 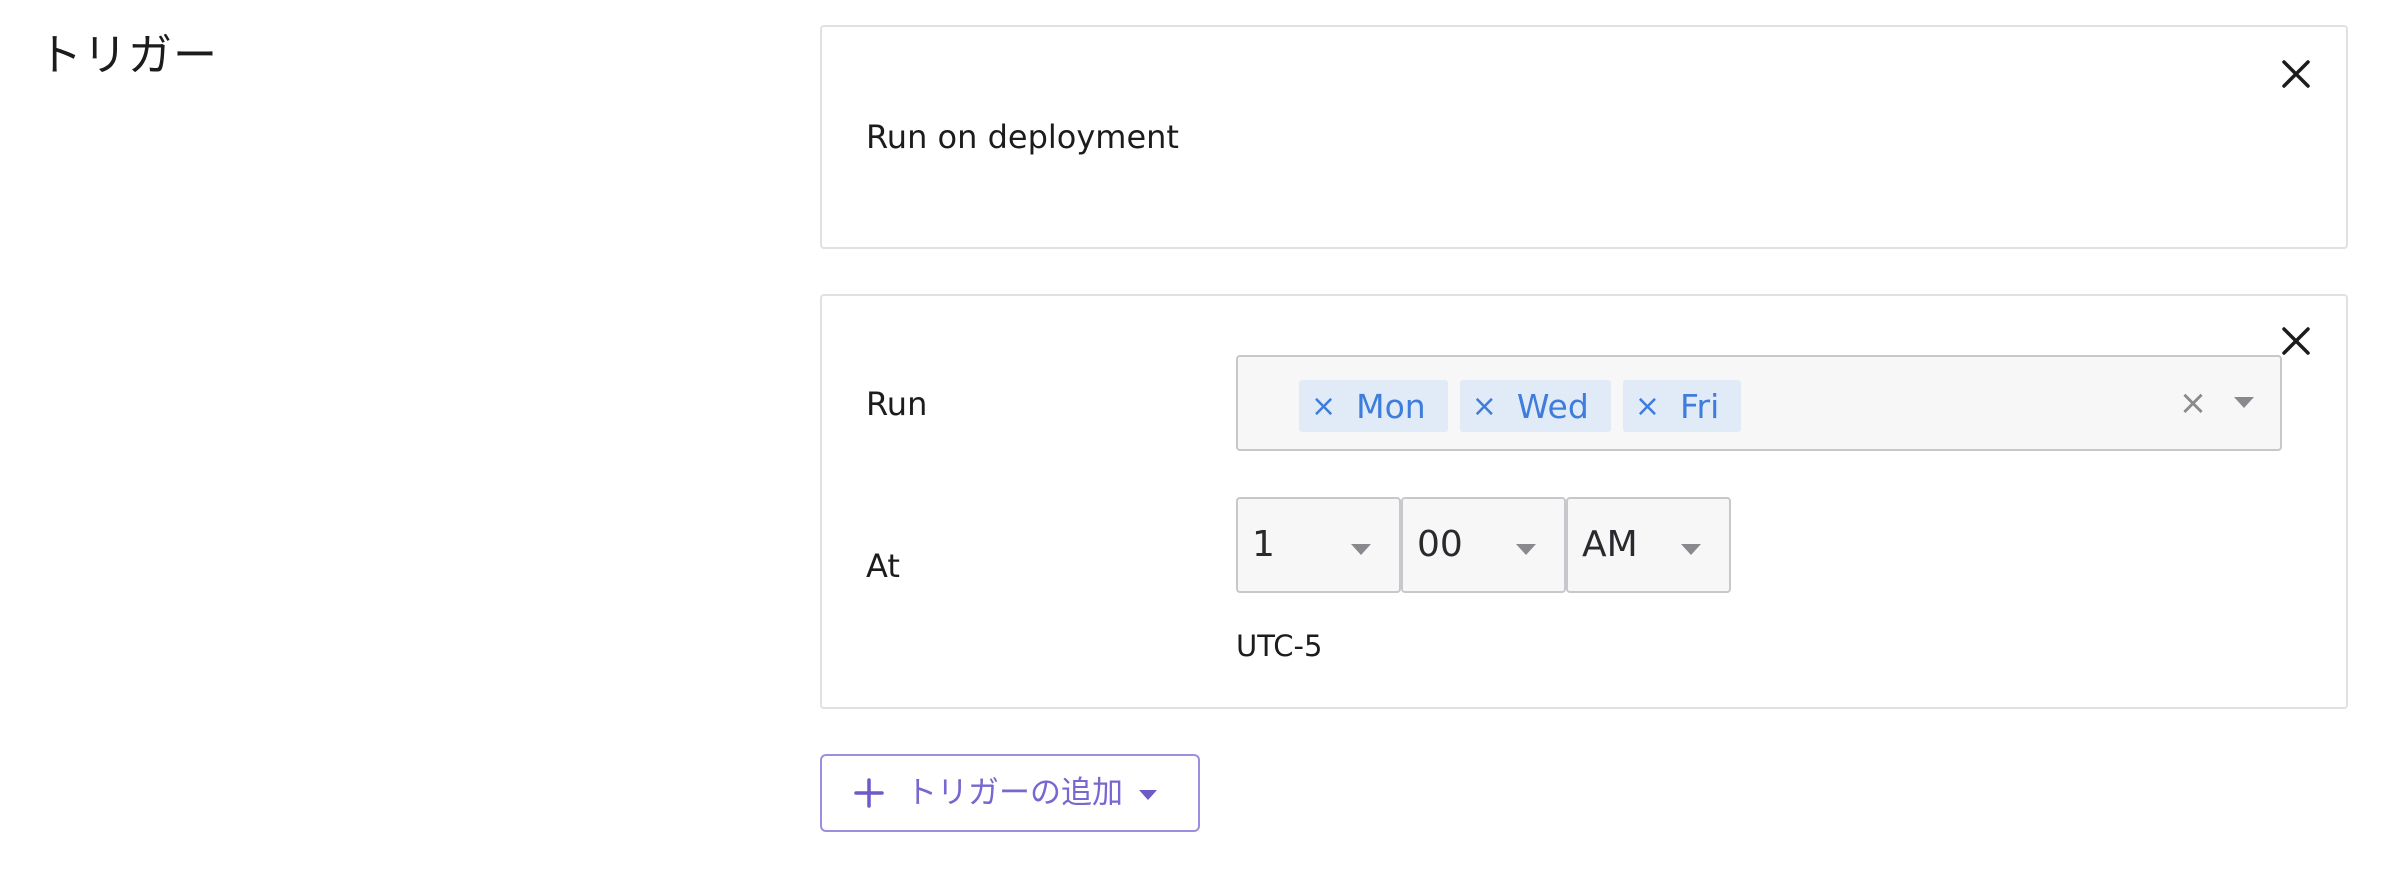 What do you see at coordinates (1552, 406) in the screenshot?
I see `day-chip-label: Wed` at bounding box center [1552, 406].